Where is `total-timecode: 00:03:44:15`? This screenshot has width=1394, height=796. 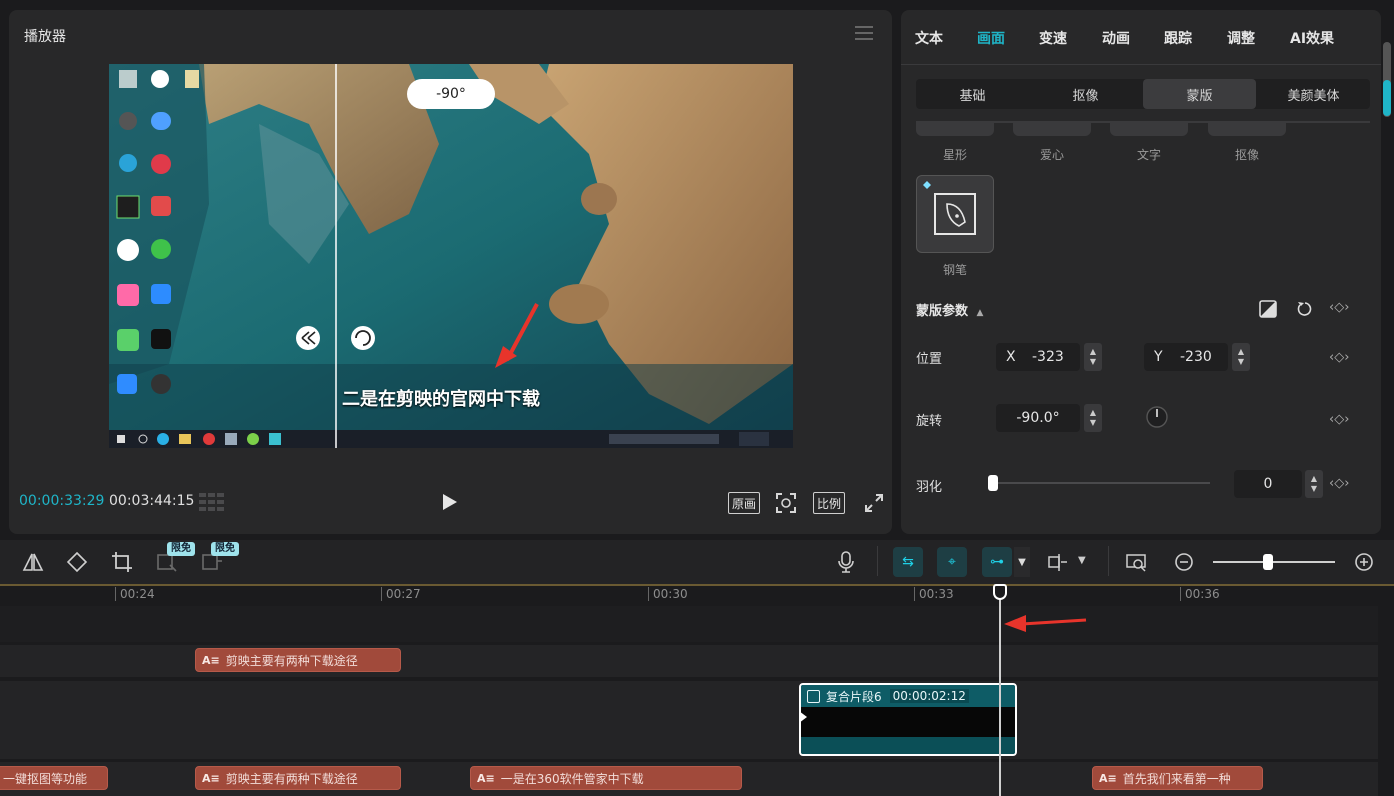
total-timecode: 00:03:44:15 is located at coordinates (152, 501).